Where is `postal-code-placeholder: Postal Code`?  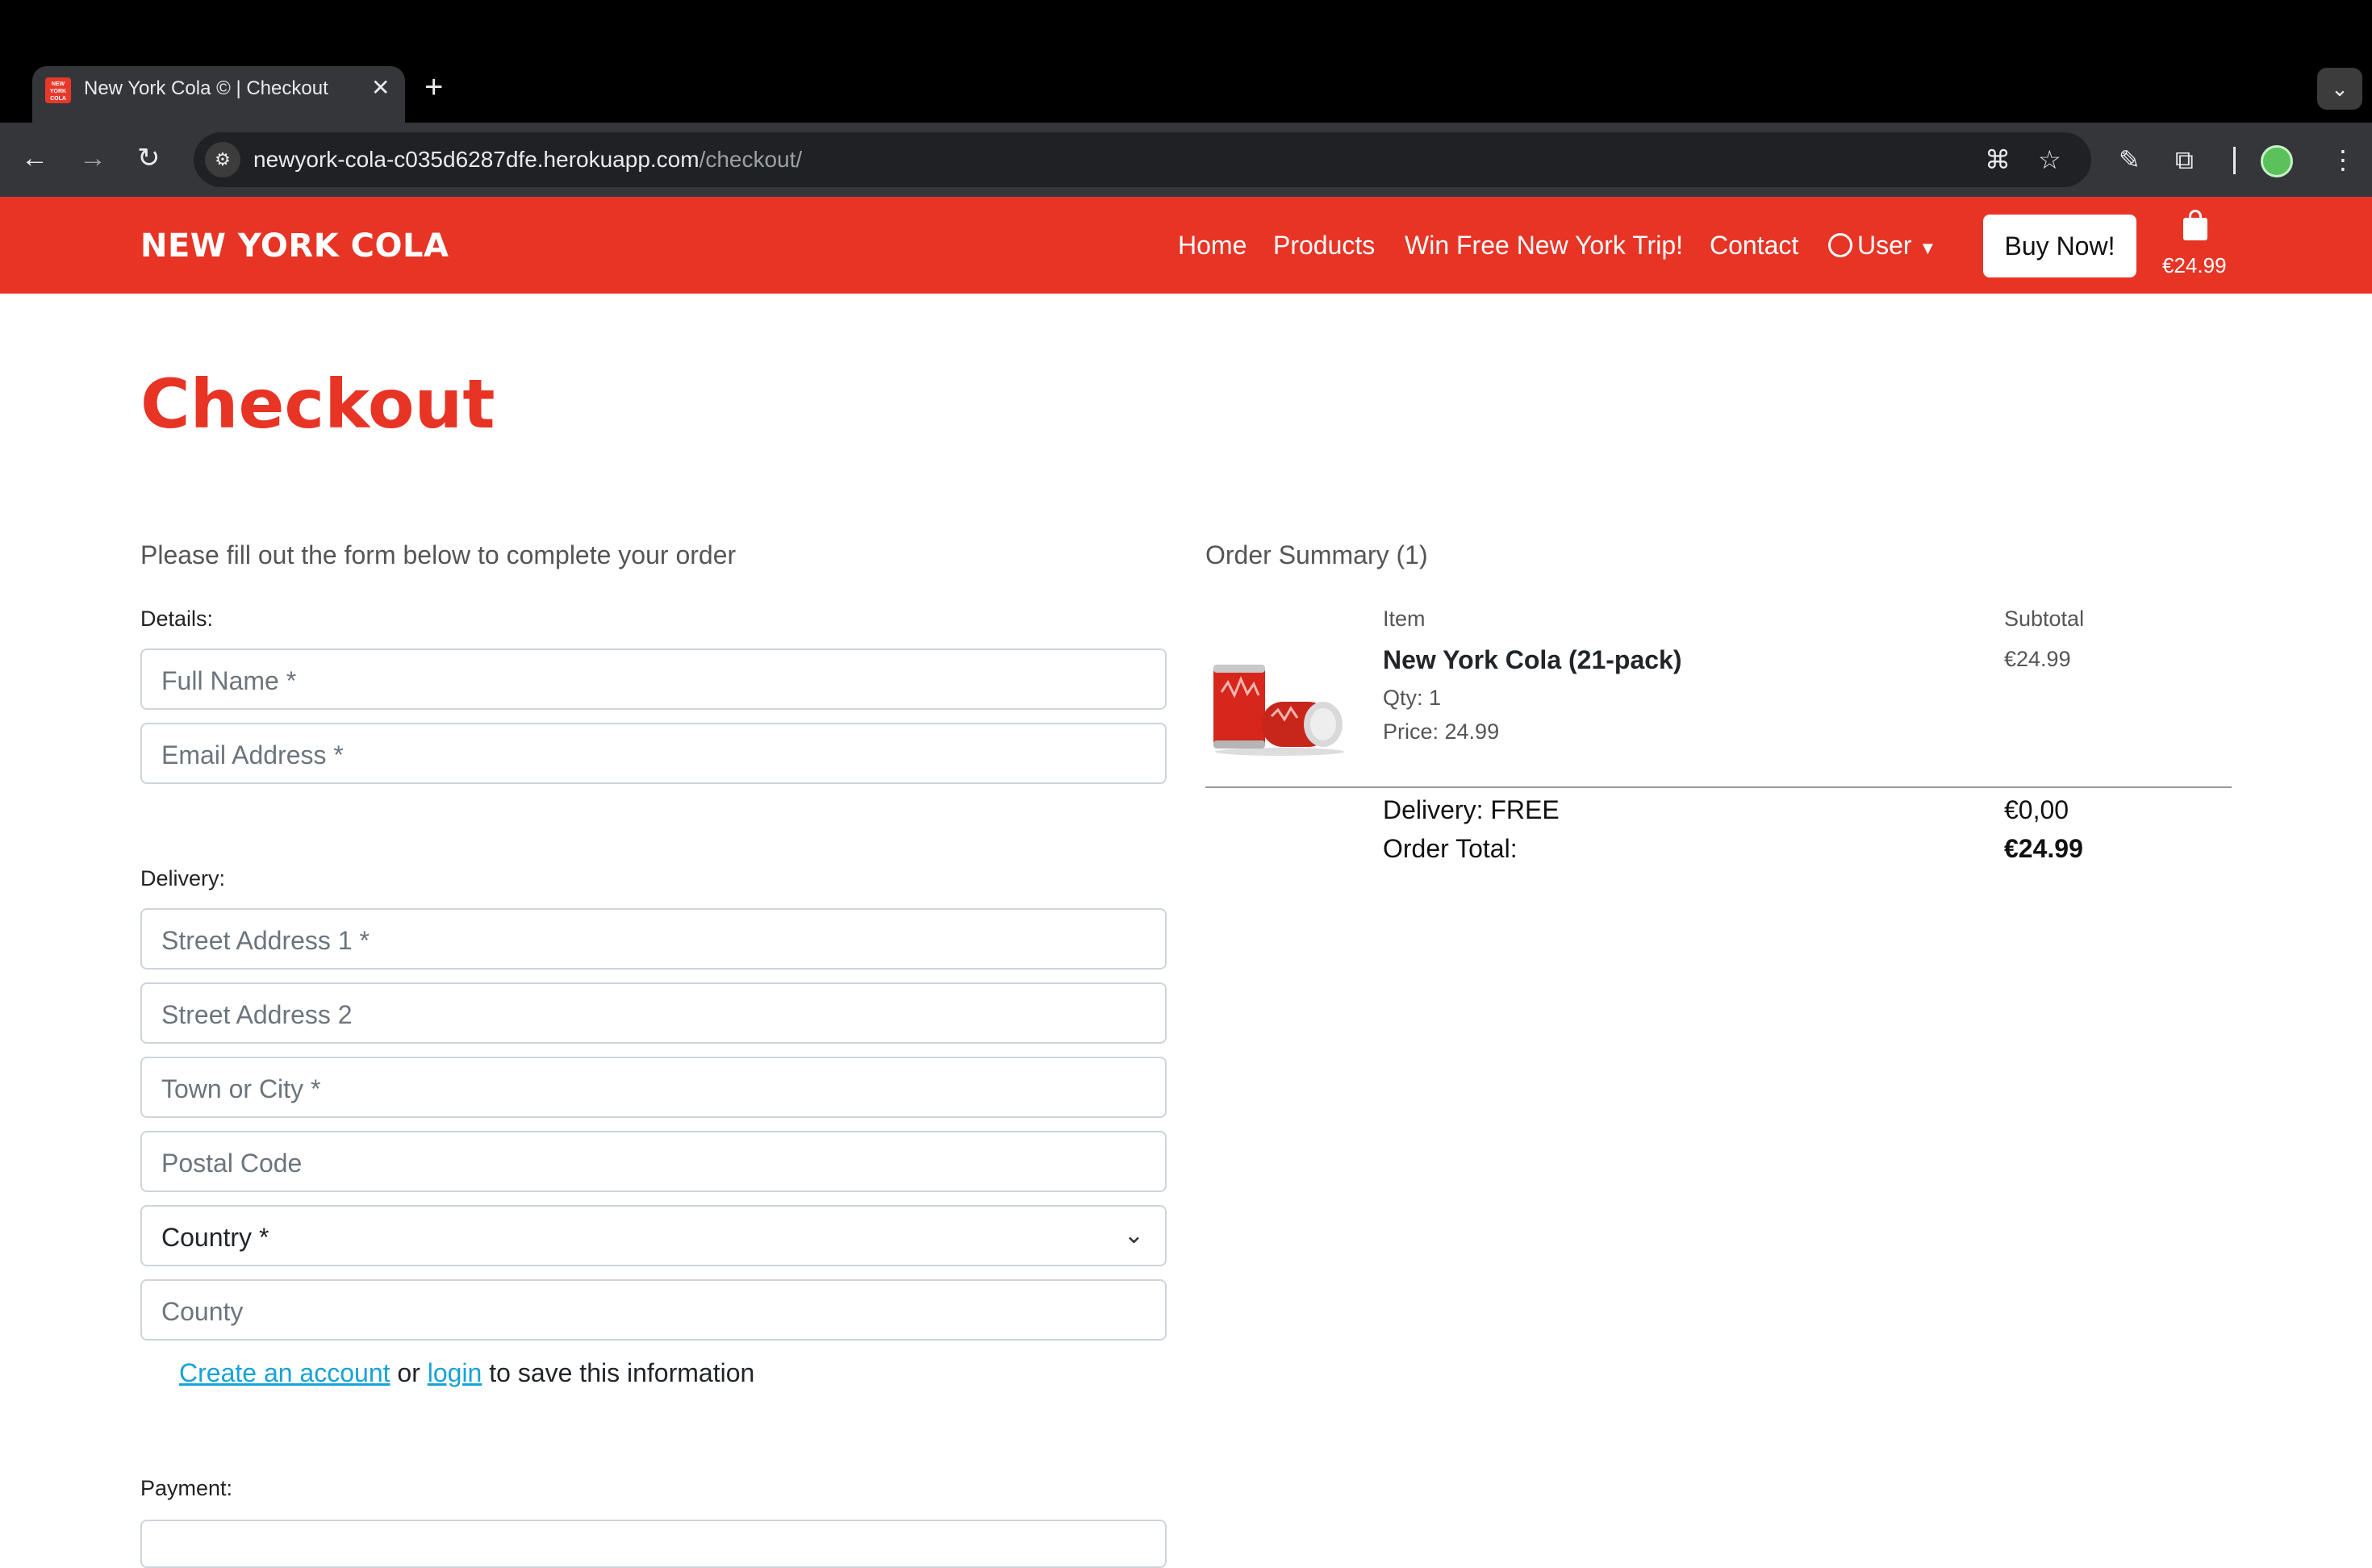
postal-code-placeholder: Postal Code is located at coordinates (232, 1163).